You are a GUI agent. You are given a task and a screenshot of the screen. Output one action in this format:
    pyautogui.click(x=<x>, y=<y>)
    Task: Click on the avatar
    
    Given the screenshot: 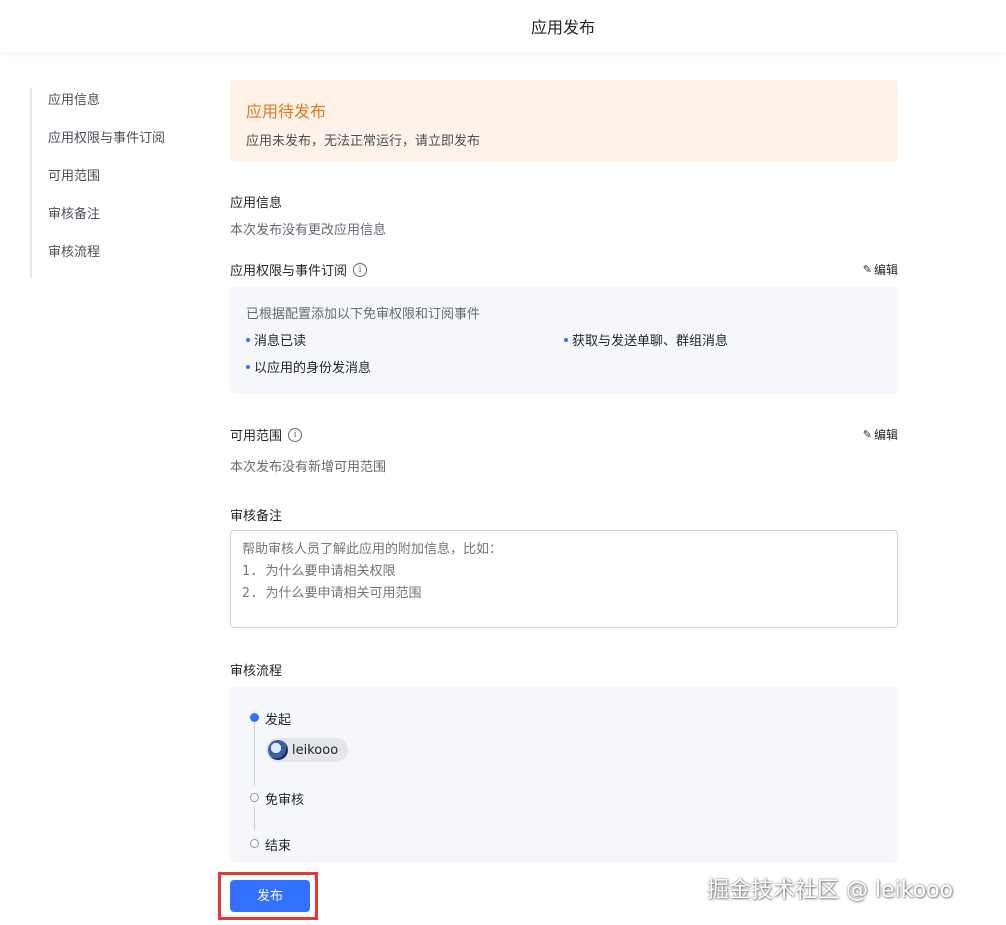 What is the action you would take?
    pyautogui.click(x=278, y=750)
    